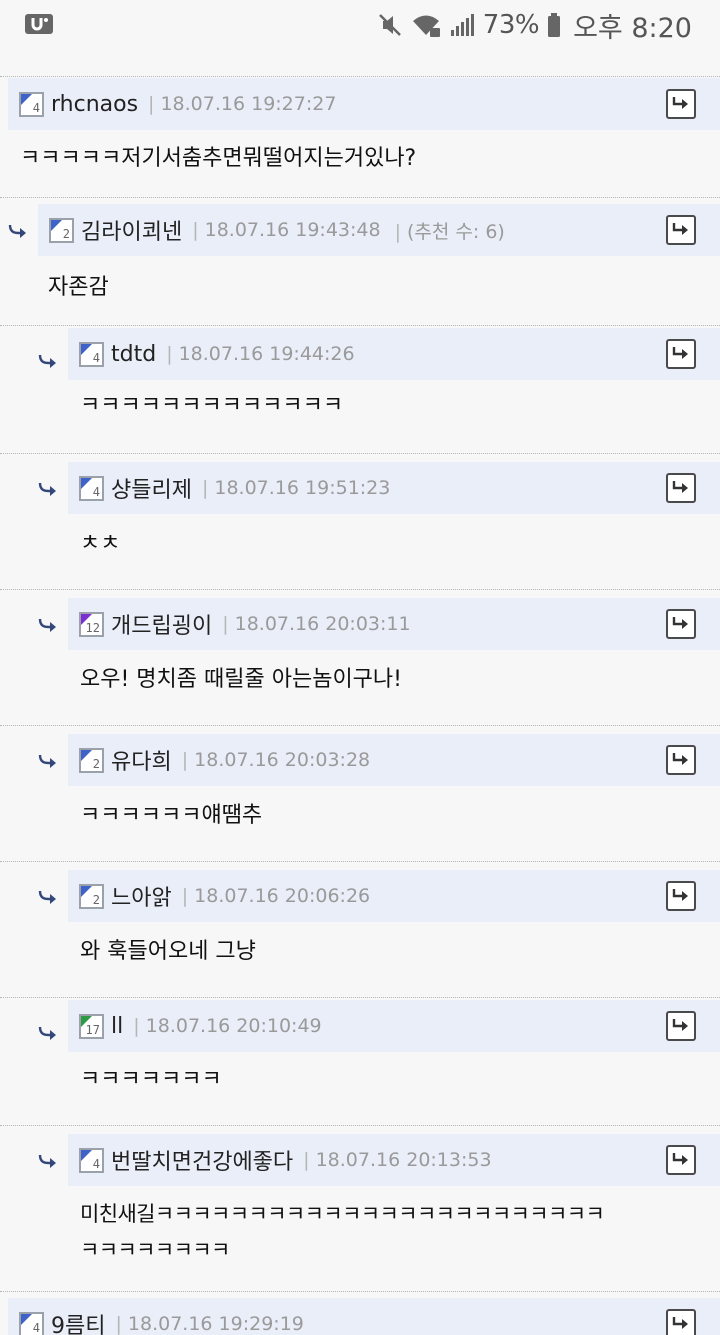 The width and height of the screenshot is (720, 1335). What do you see at coordinates (133, 354) in the screenshot?
I see `comment-author: tdtd` at bounding box center [133, 354].